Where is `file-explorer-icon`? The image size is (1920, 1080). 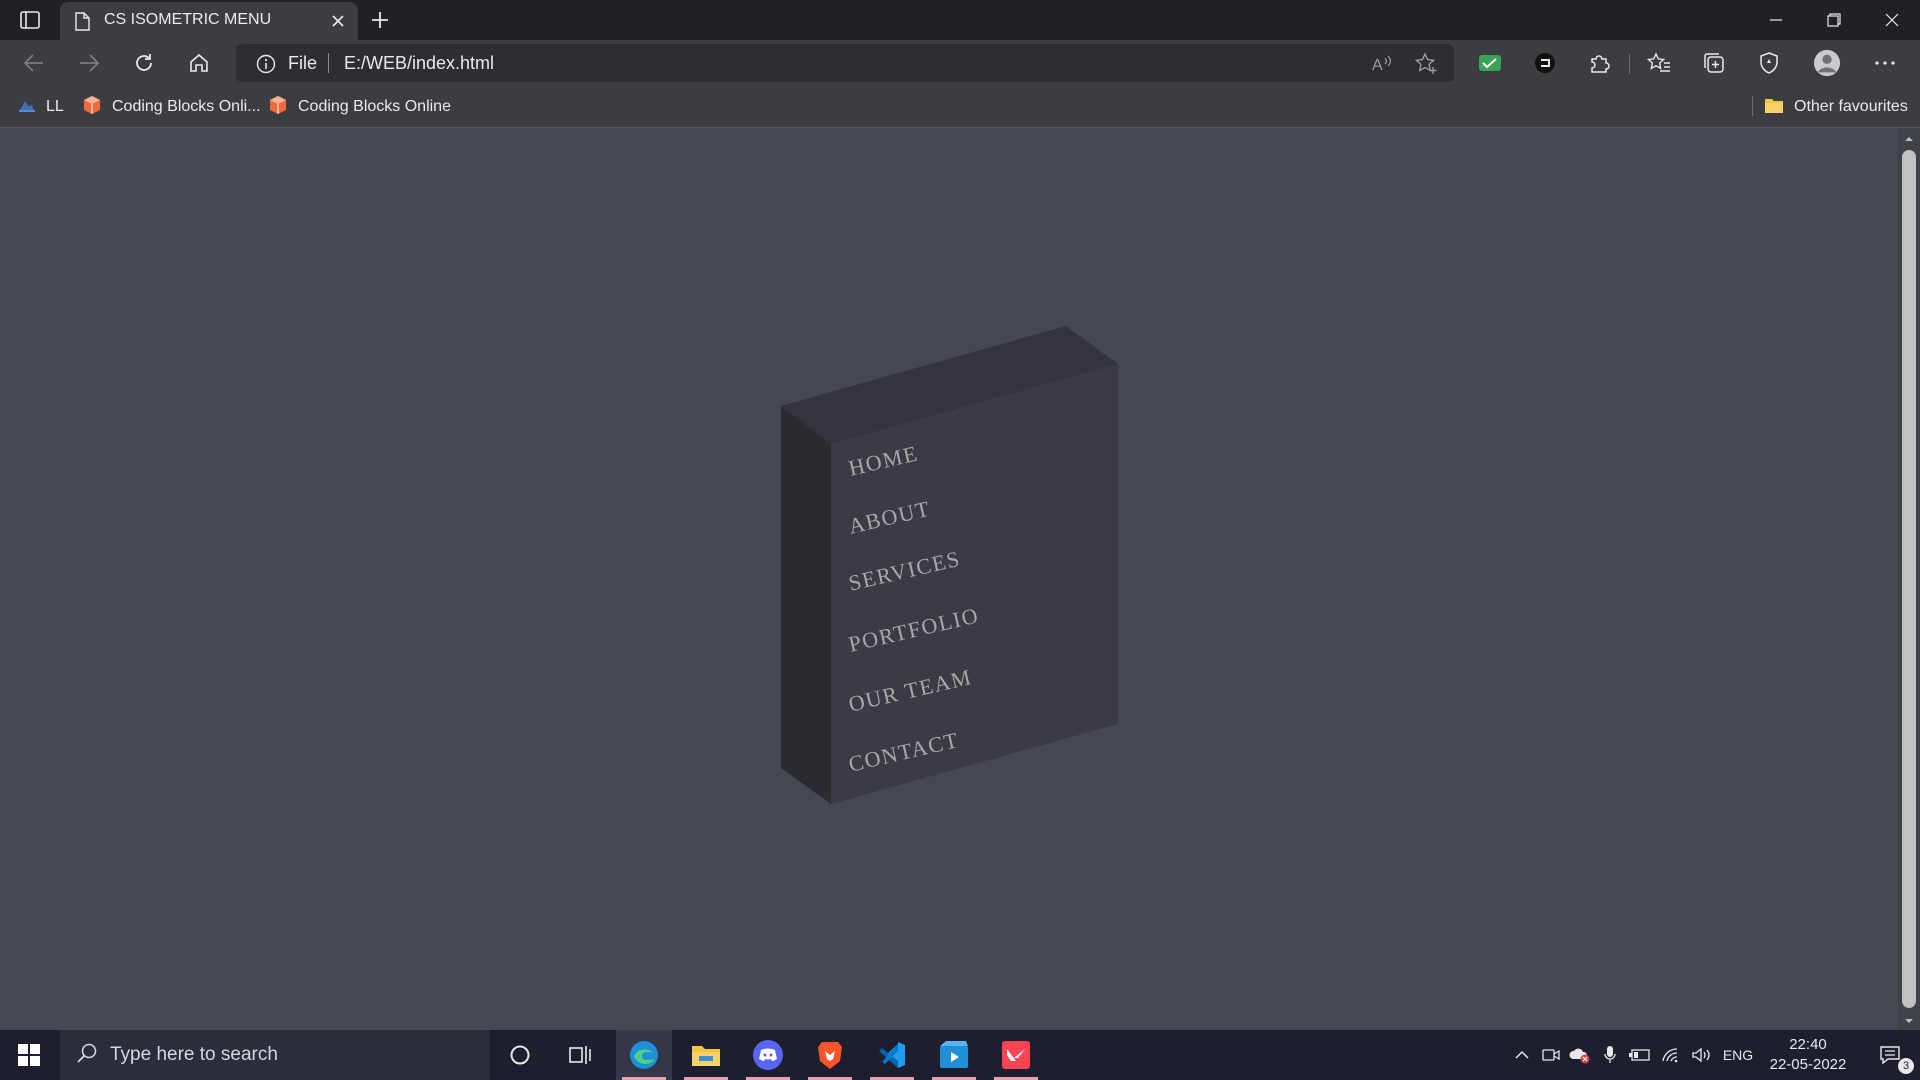 file-explorer-icon is located at coordinates (706, 1055).